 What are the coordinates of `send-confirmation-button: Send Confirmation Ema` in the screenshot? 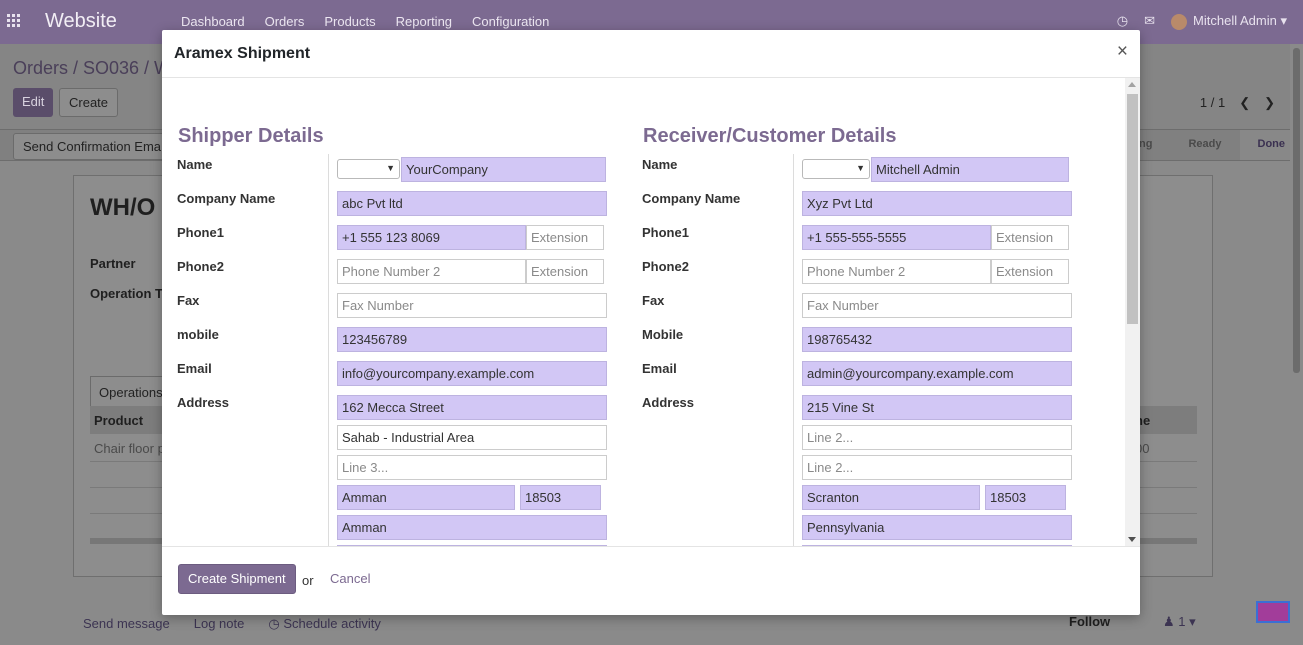 It's located at (92, 146).